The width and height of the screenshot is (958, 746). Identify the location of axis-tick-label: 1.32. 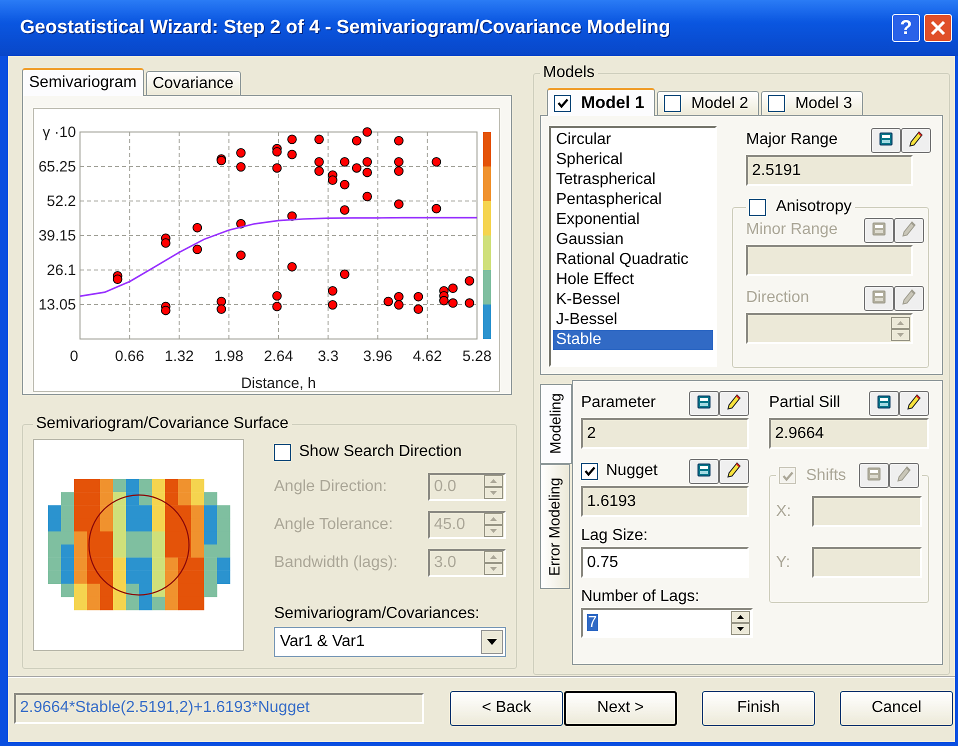
(179, 356).